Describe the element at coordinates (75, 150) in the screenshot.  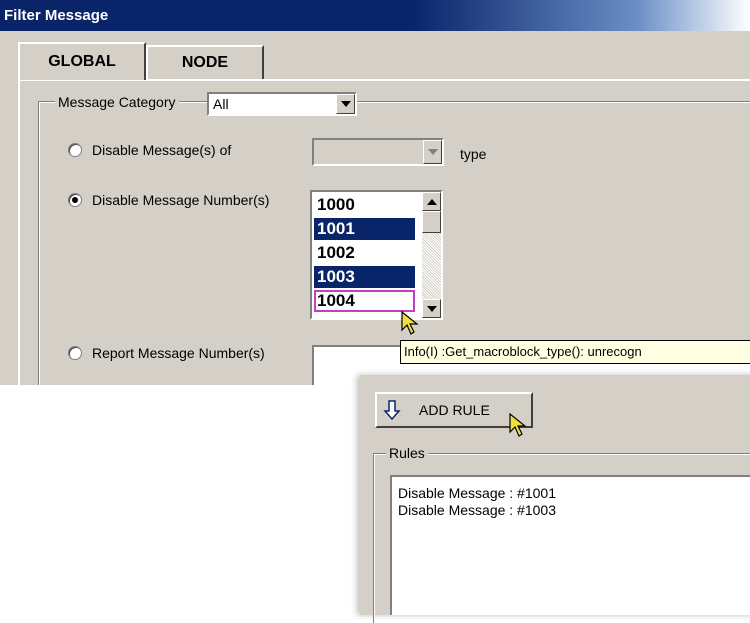
I see `disable-type-radio` at that location.